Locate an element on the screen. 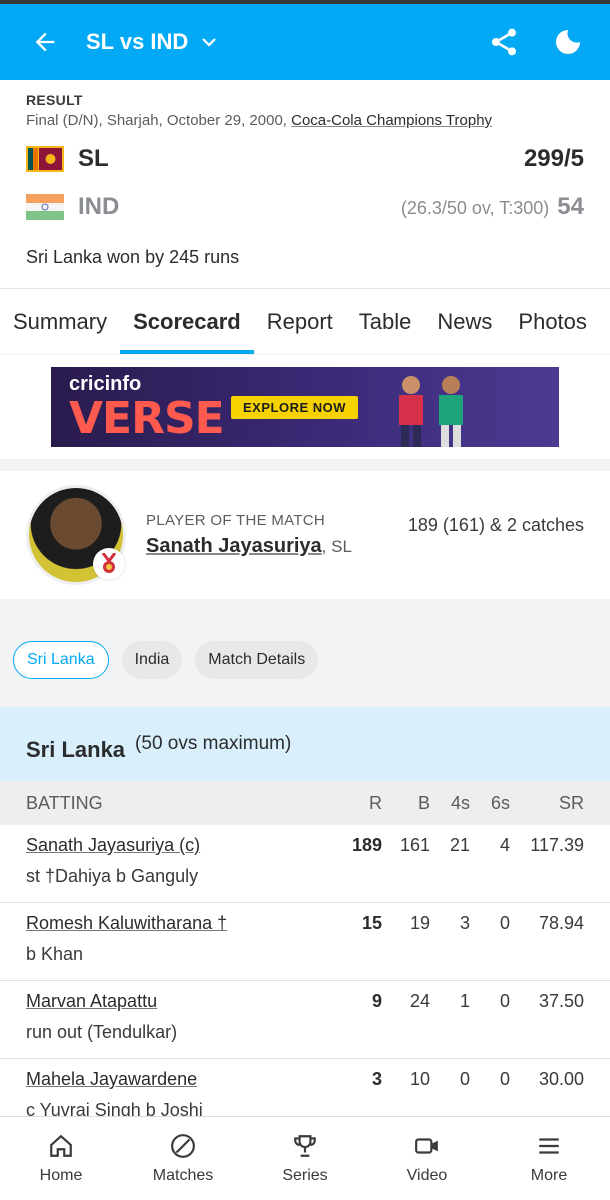 This screenshot has width=610, height=1200. batter-runs: 189 is located at coordinates (366, 845).